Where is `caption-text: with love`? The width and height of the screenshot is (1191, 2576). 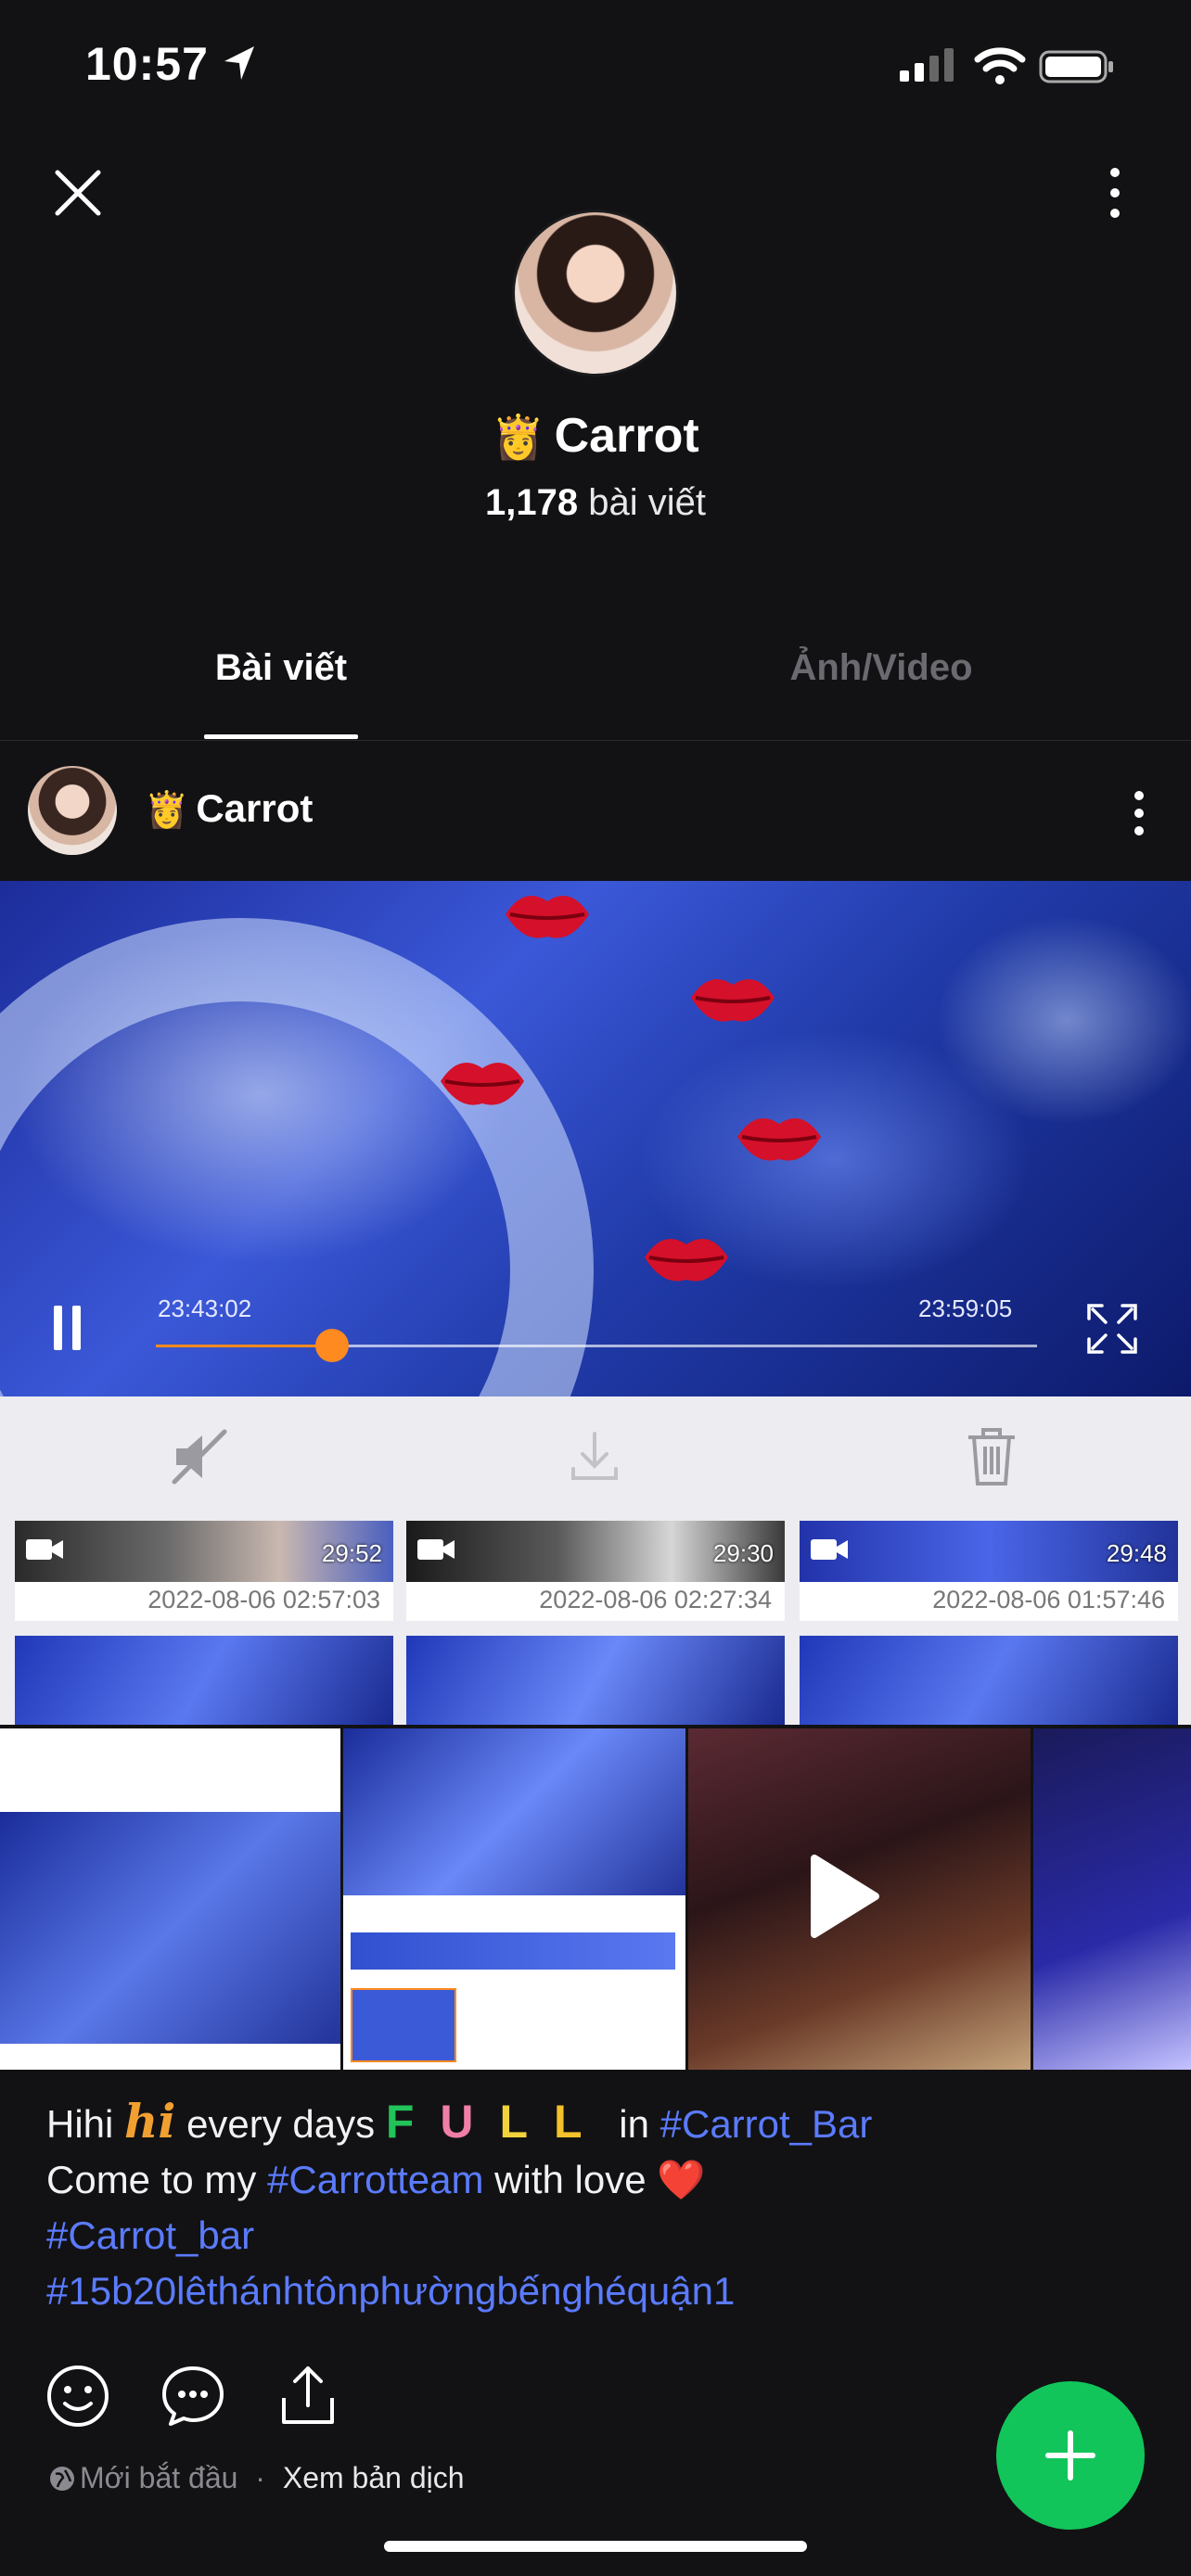 caption-text: with love is located at coordinates (571, 2179).